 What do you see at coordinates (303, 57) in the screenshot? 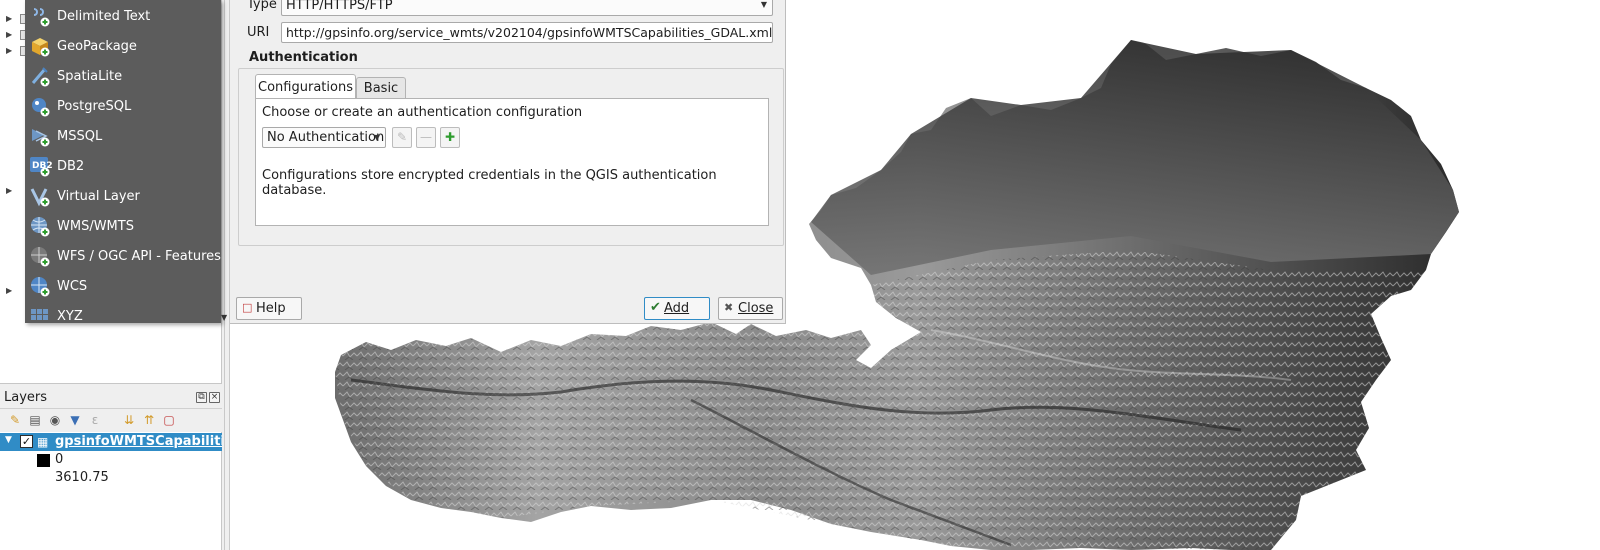
I see `authentication-heading: Authentication` at bounding box center [303, 57].